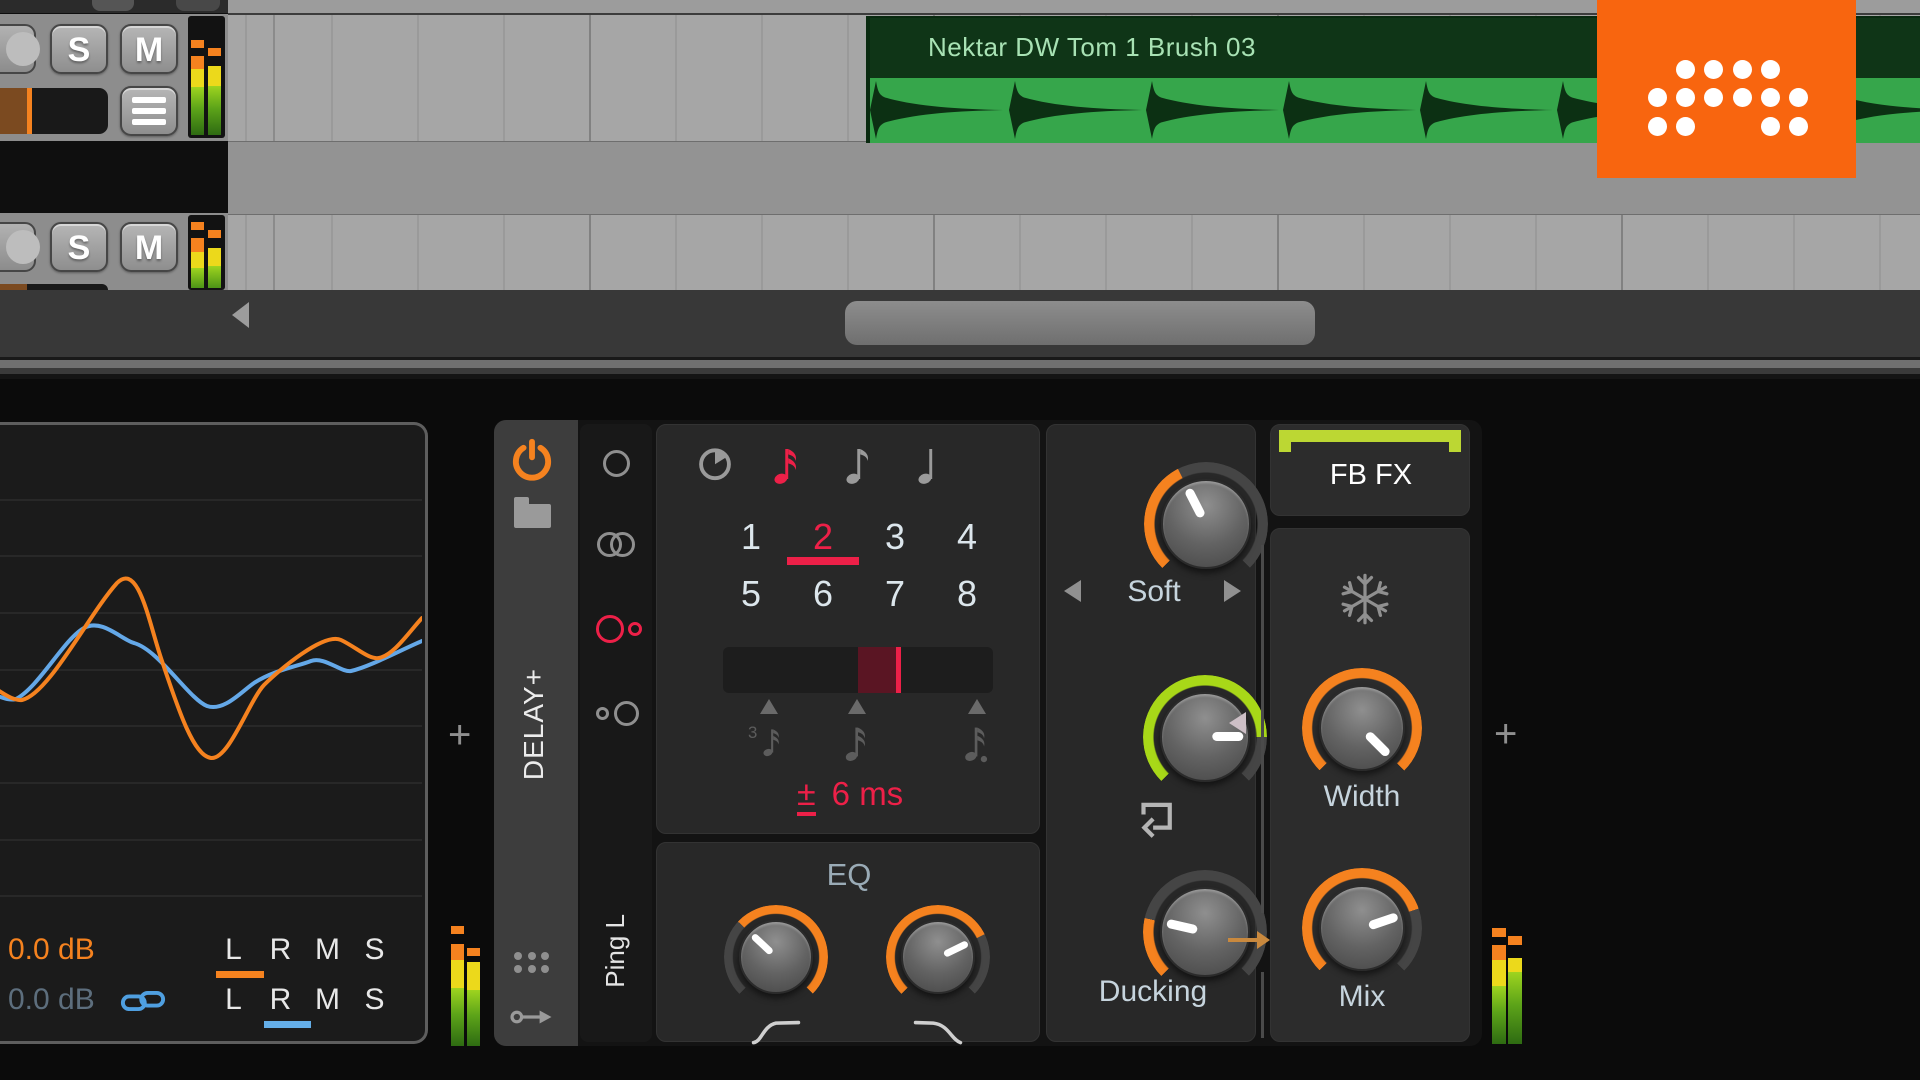  I want to click on gain-left-value: 0.0 dB, so click(51, 950).